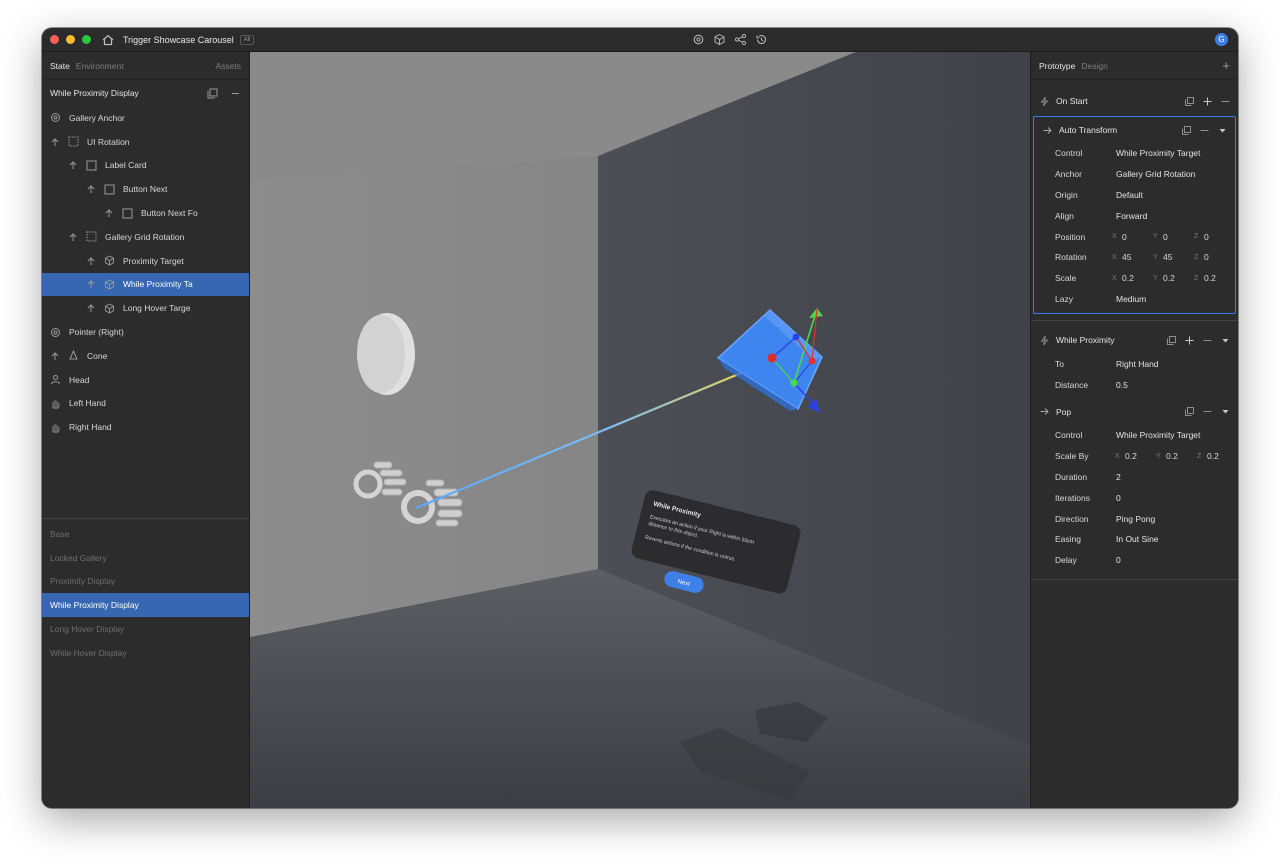 Image resolution: width=1280 pixels, height=864 pixels. Describe the element at coordinates (1134, 340) in the screenshot. I see `while-proximity-trigger: While Proximity` at that location.